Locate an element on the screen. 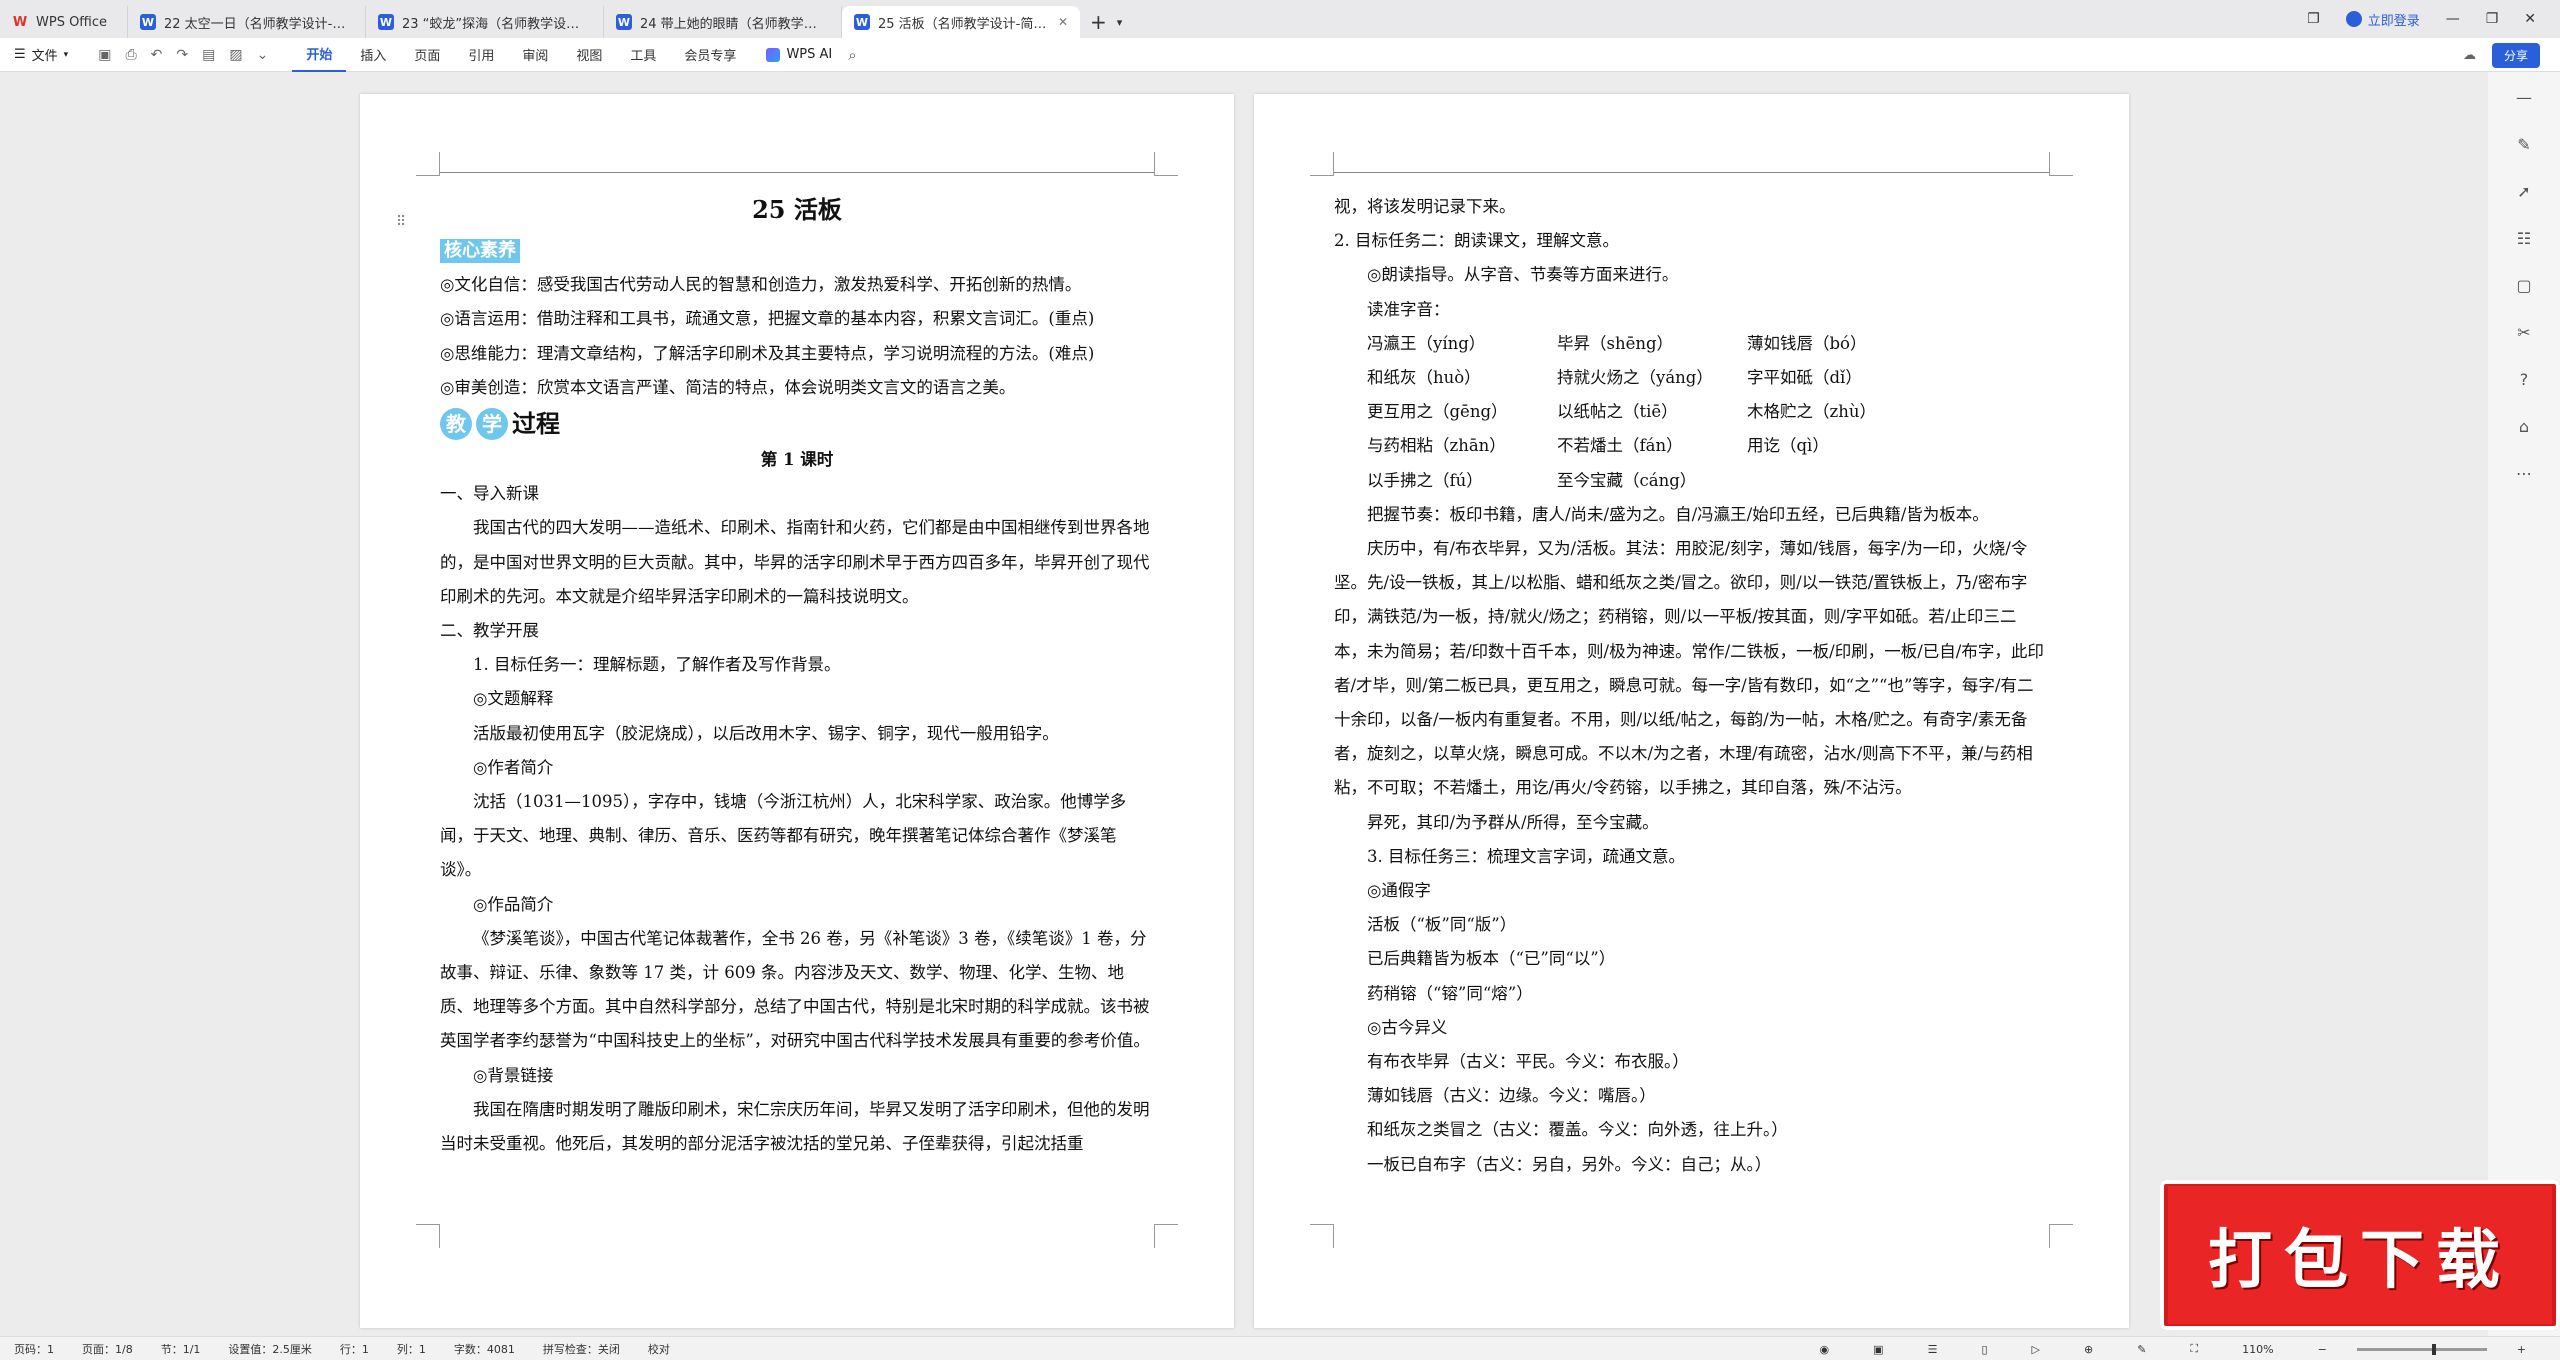  list-item: 已后典籍皆为板本（“已”同“以”） is located at coordinates (1491, 959).